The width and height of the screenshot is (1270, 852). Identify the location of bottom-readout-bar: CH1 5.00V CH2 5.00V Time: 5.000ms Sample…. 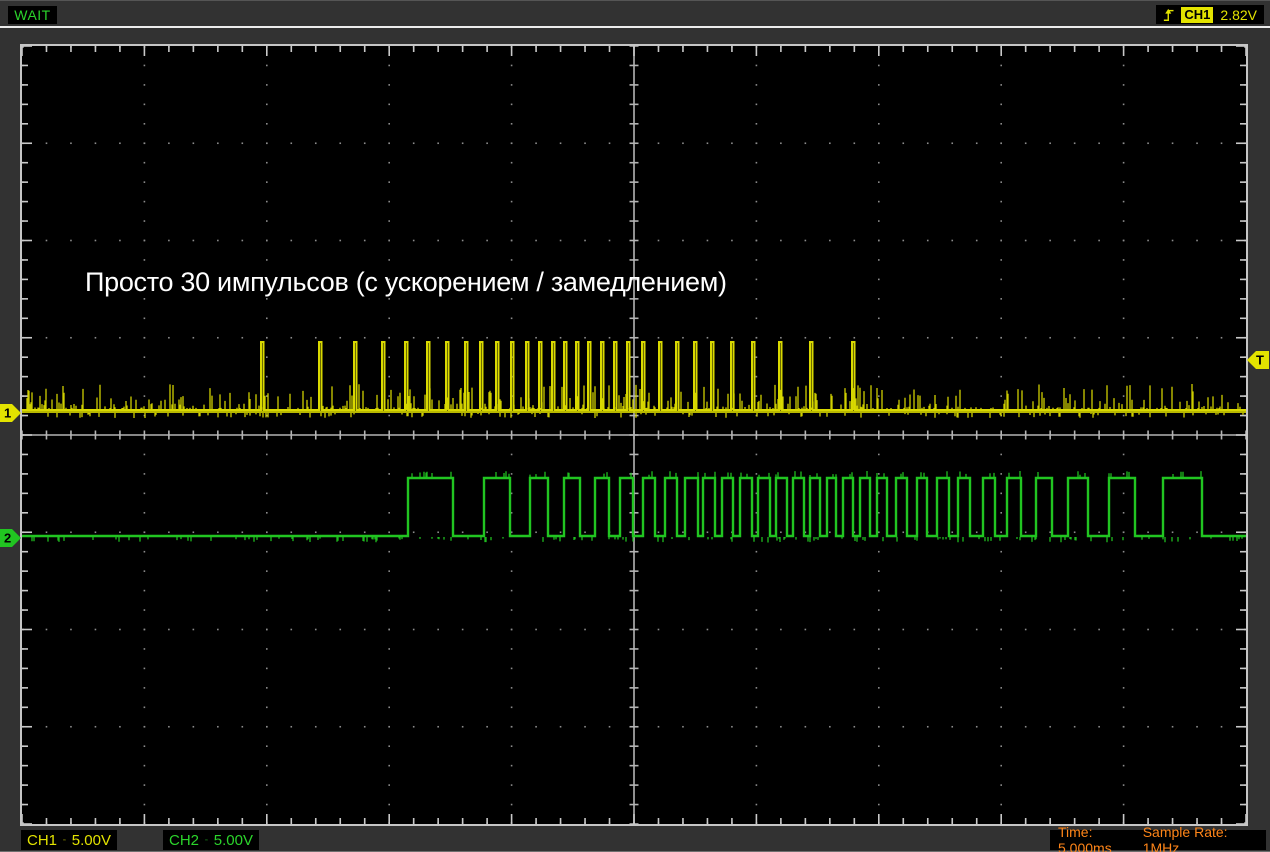
(635, 838).